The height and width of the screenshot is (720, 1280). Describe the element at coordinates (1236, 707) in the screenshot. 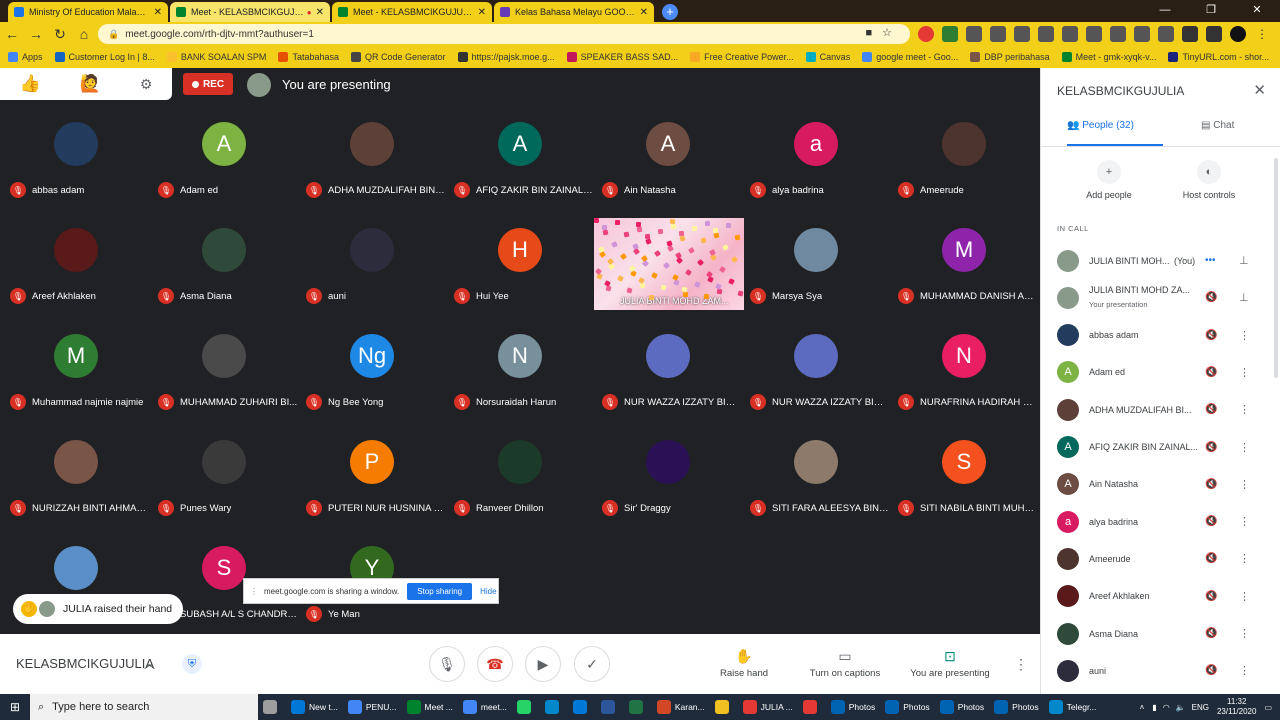

I see `clock: 11:32 23/11/2020` at that location.